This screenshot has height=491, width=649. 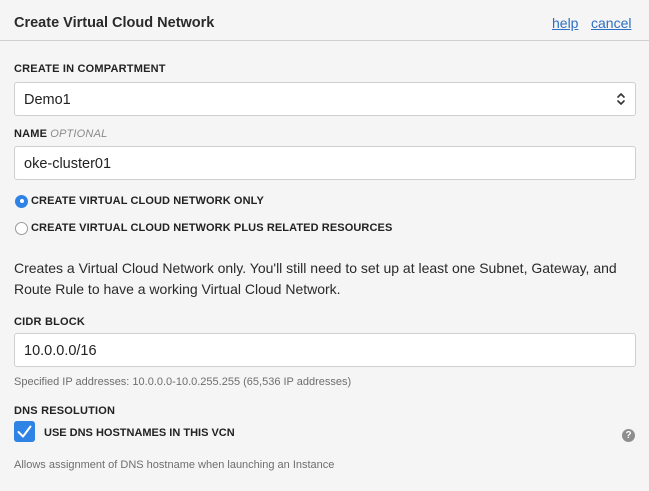 I want to click on chevron-up-down-icon, so click(x=621, y=99).